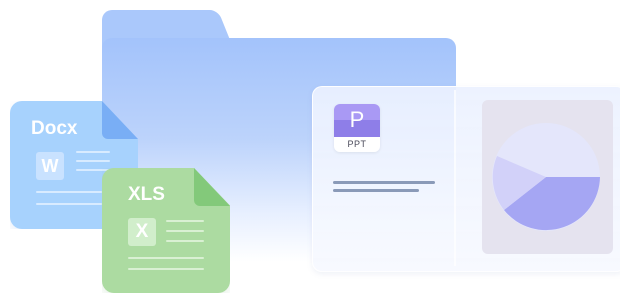 This screenshot has height=293, width=620. What do you see at coordinates (357, 120) in the screenshot?
I see `ppt-badge-letter: P` at bounding box center [357, 120].